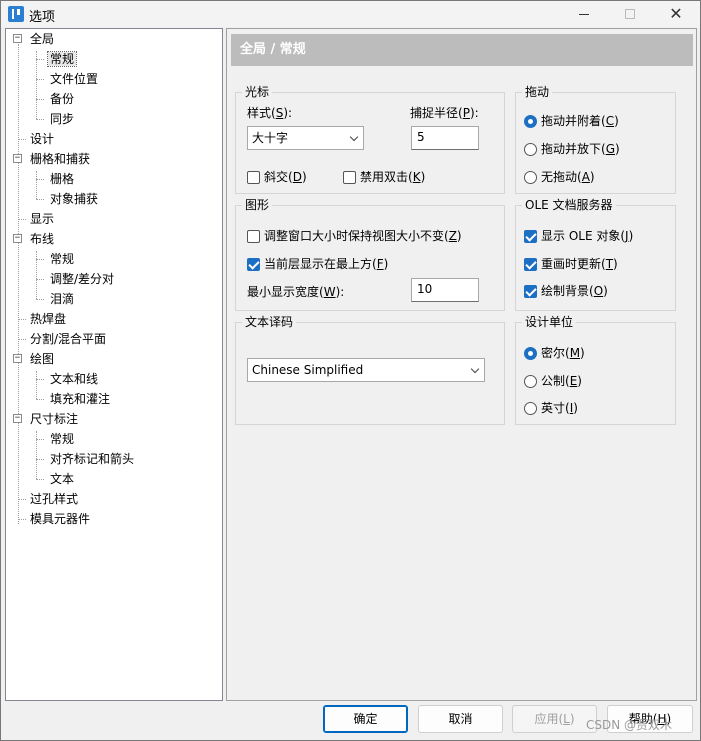 The width and height of the screenshot is (701, 741). Describe the element at coordinates (62, 120) in the screenshot. I see `tree-item: 同步` at that location.